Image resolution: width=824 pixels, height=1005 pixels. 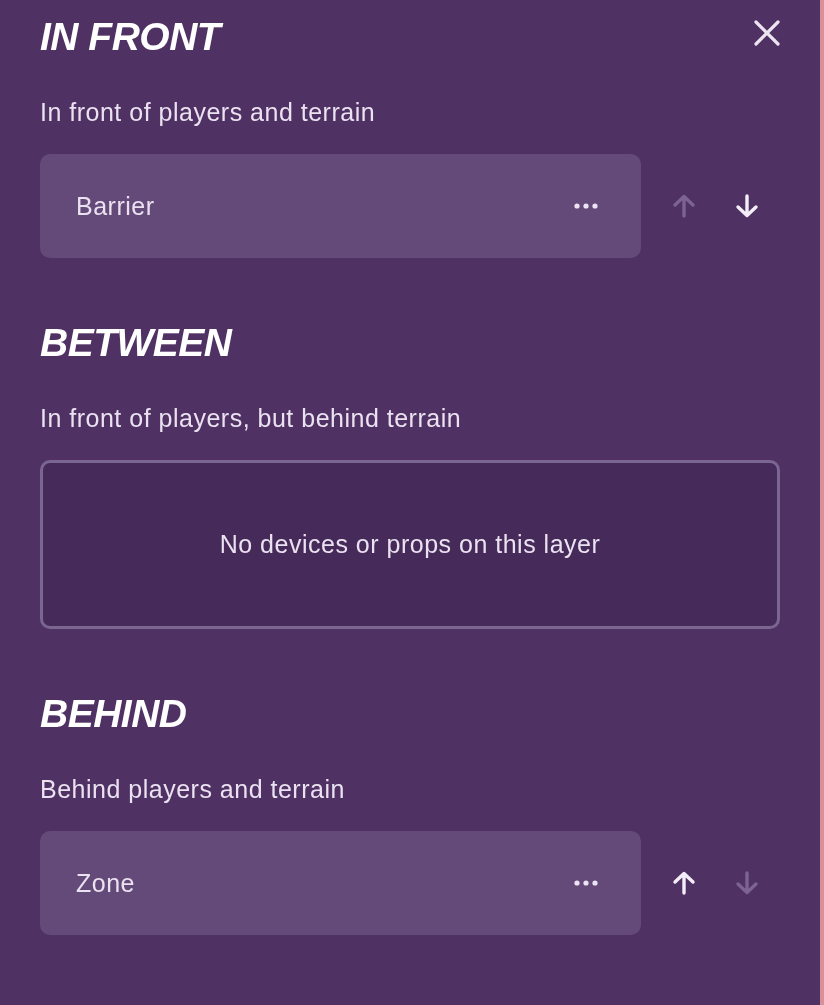 I want to click on item-name: Zone, so click(x=105, y=883).